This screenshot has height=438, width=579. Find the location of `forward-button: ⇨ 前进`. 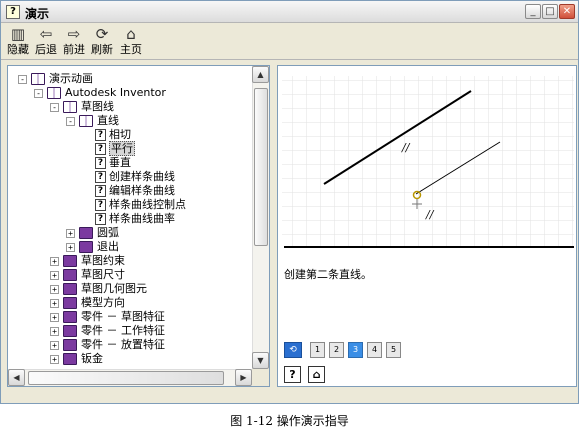

forward-button: ⇨ 前进 is located at coordinates (74, 40).